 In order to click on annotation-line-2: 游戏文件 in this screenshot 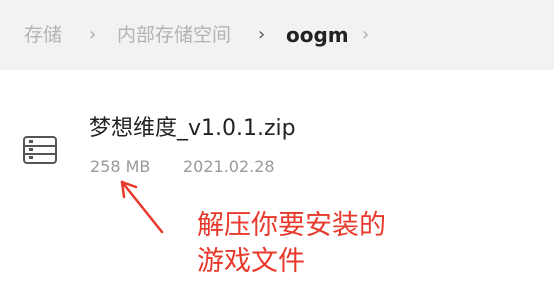, I will do `click(251, 261)`.